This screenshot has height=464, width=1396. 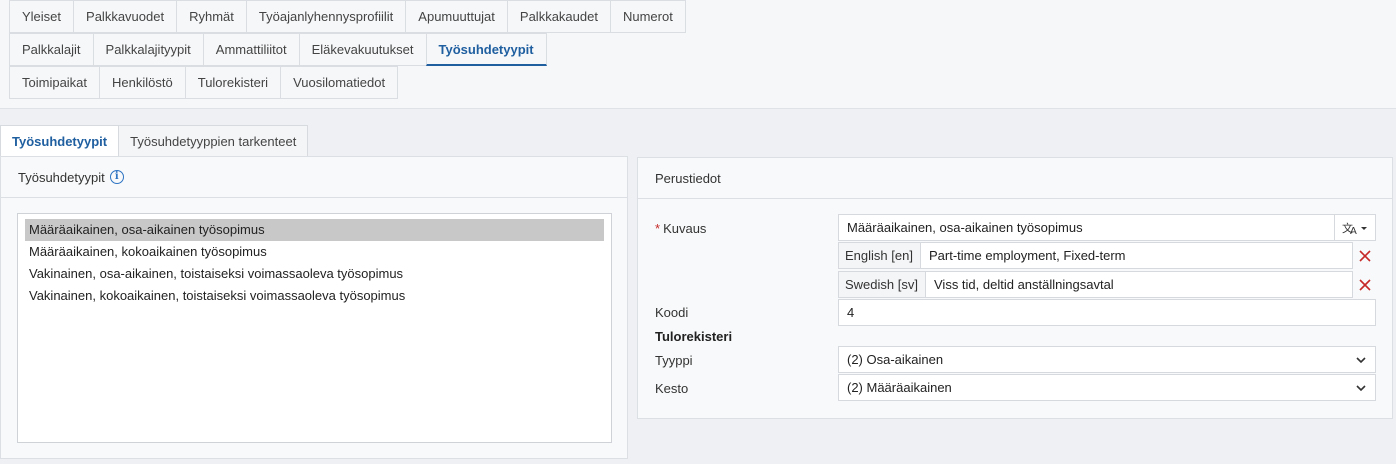 What do you see at coordinates (694, 336) in the screenshot?
I see `tulorekisteri-section-title: Tulorekisteri` at bounding box center [694, 336].